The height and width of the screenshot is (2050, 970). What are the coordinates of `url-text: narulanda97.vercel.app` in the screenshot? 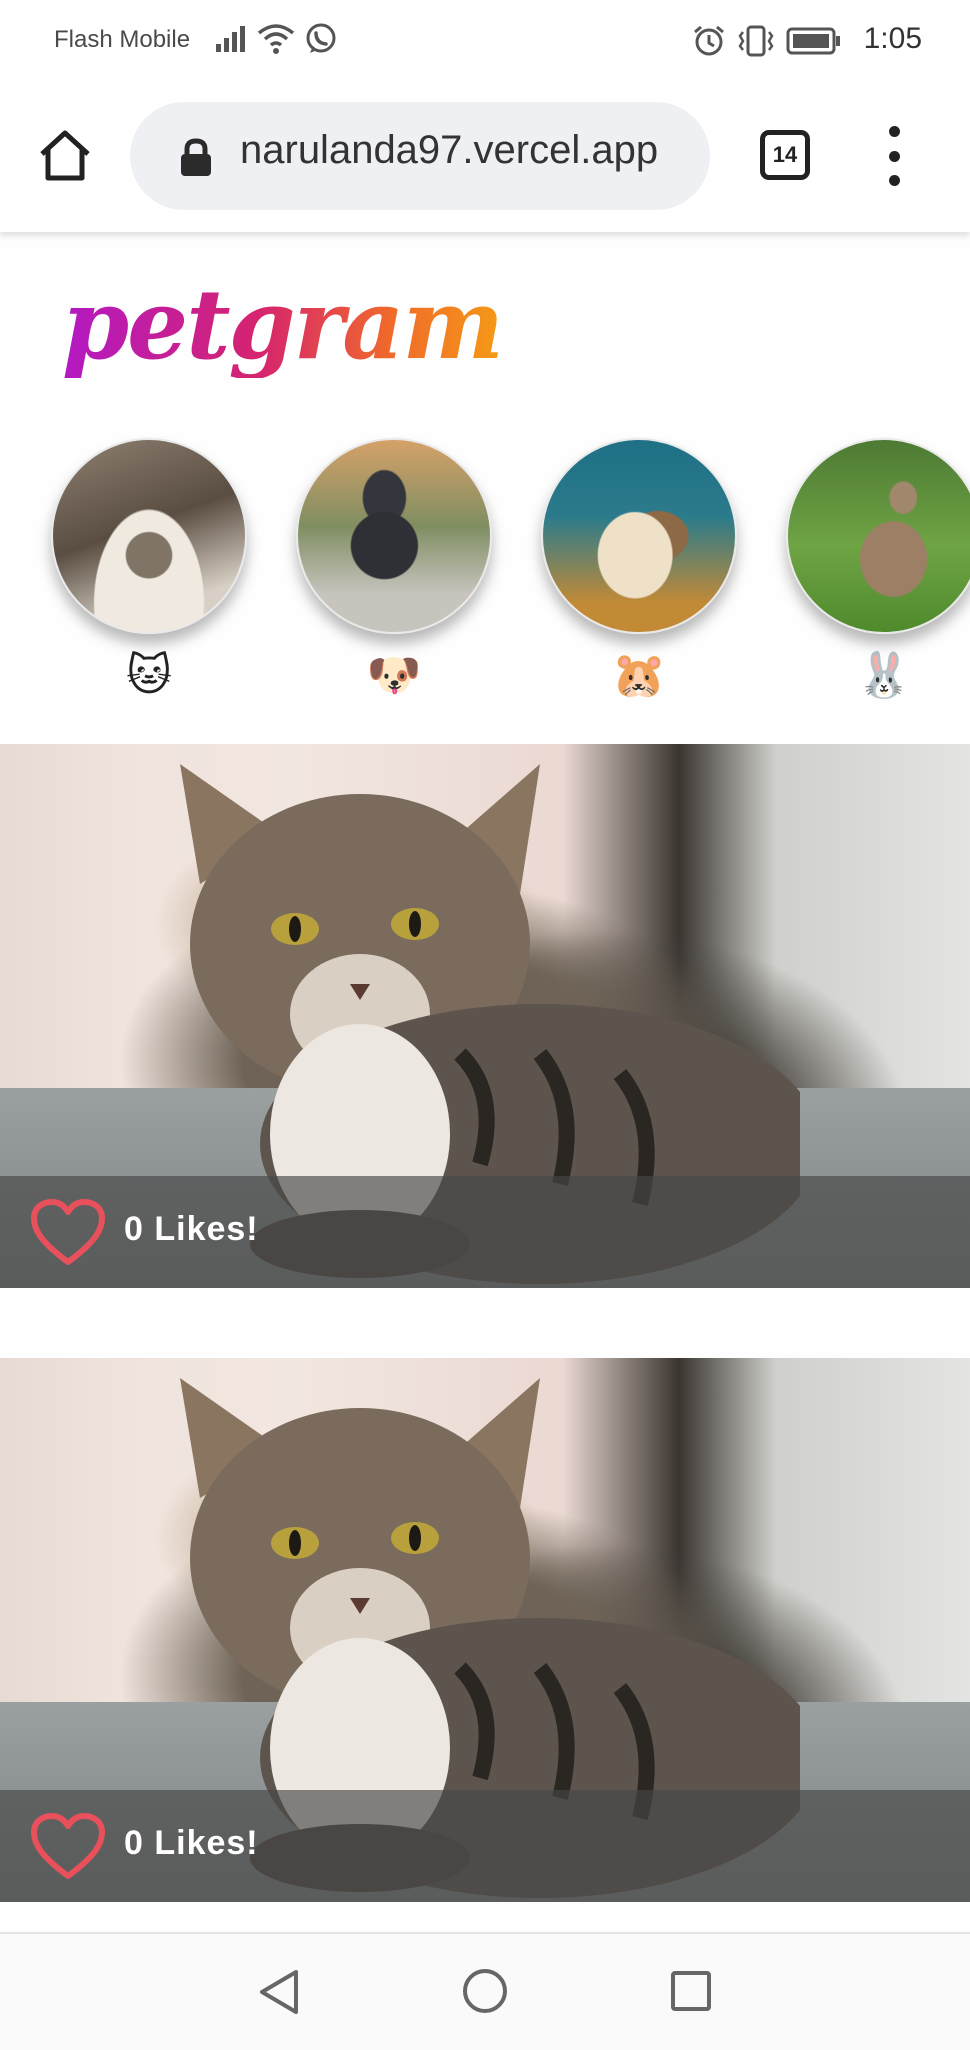 It's located at (449, 150).